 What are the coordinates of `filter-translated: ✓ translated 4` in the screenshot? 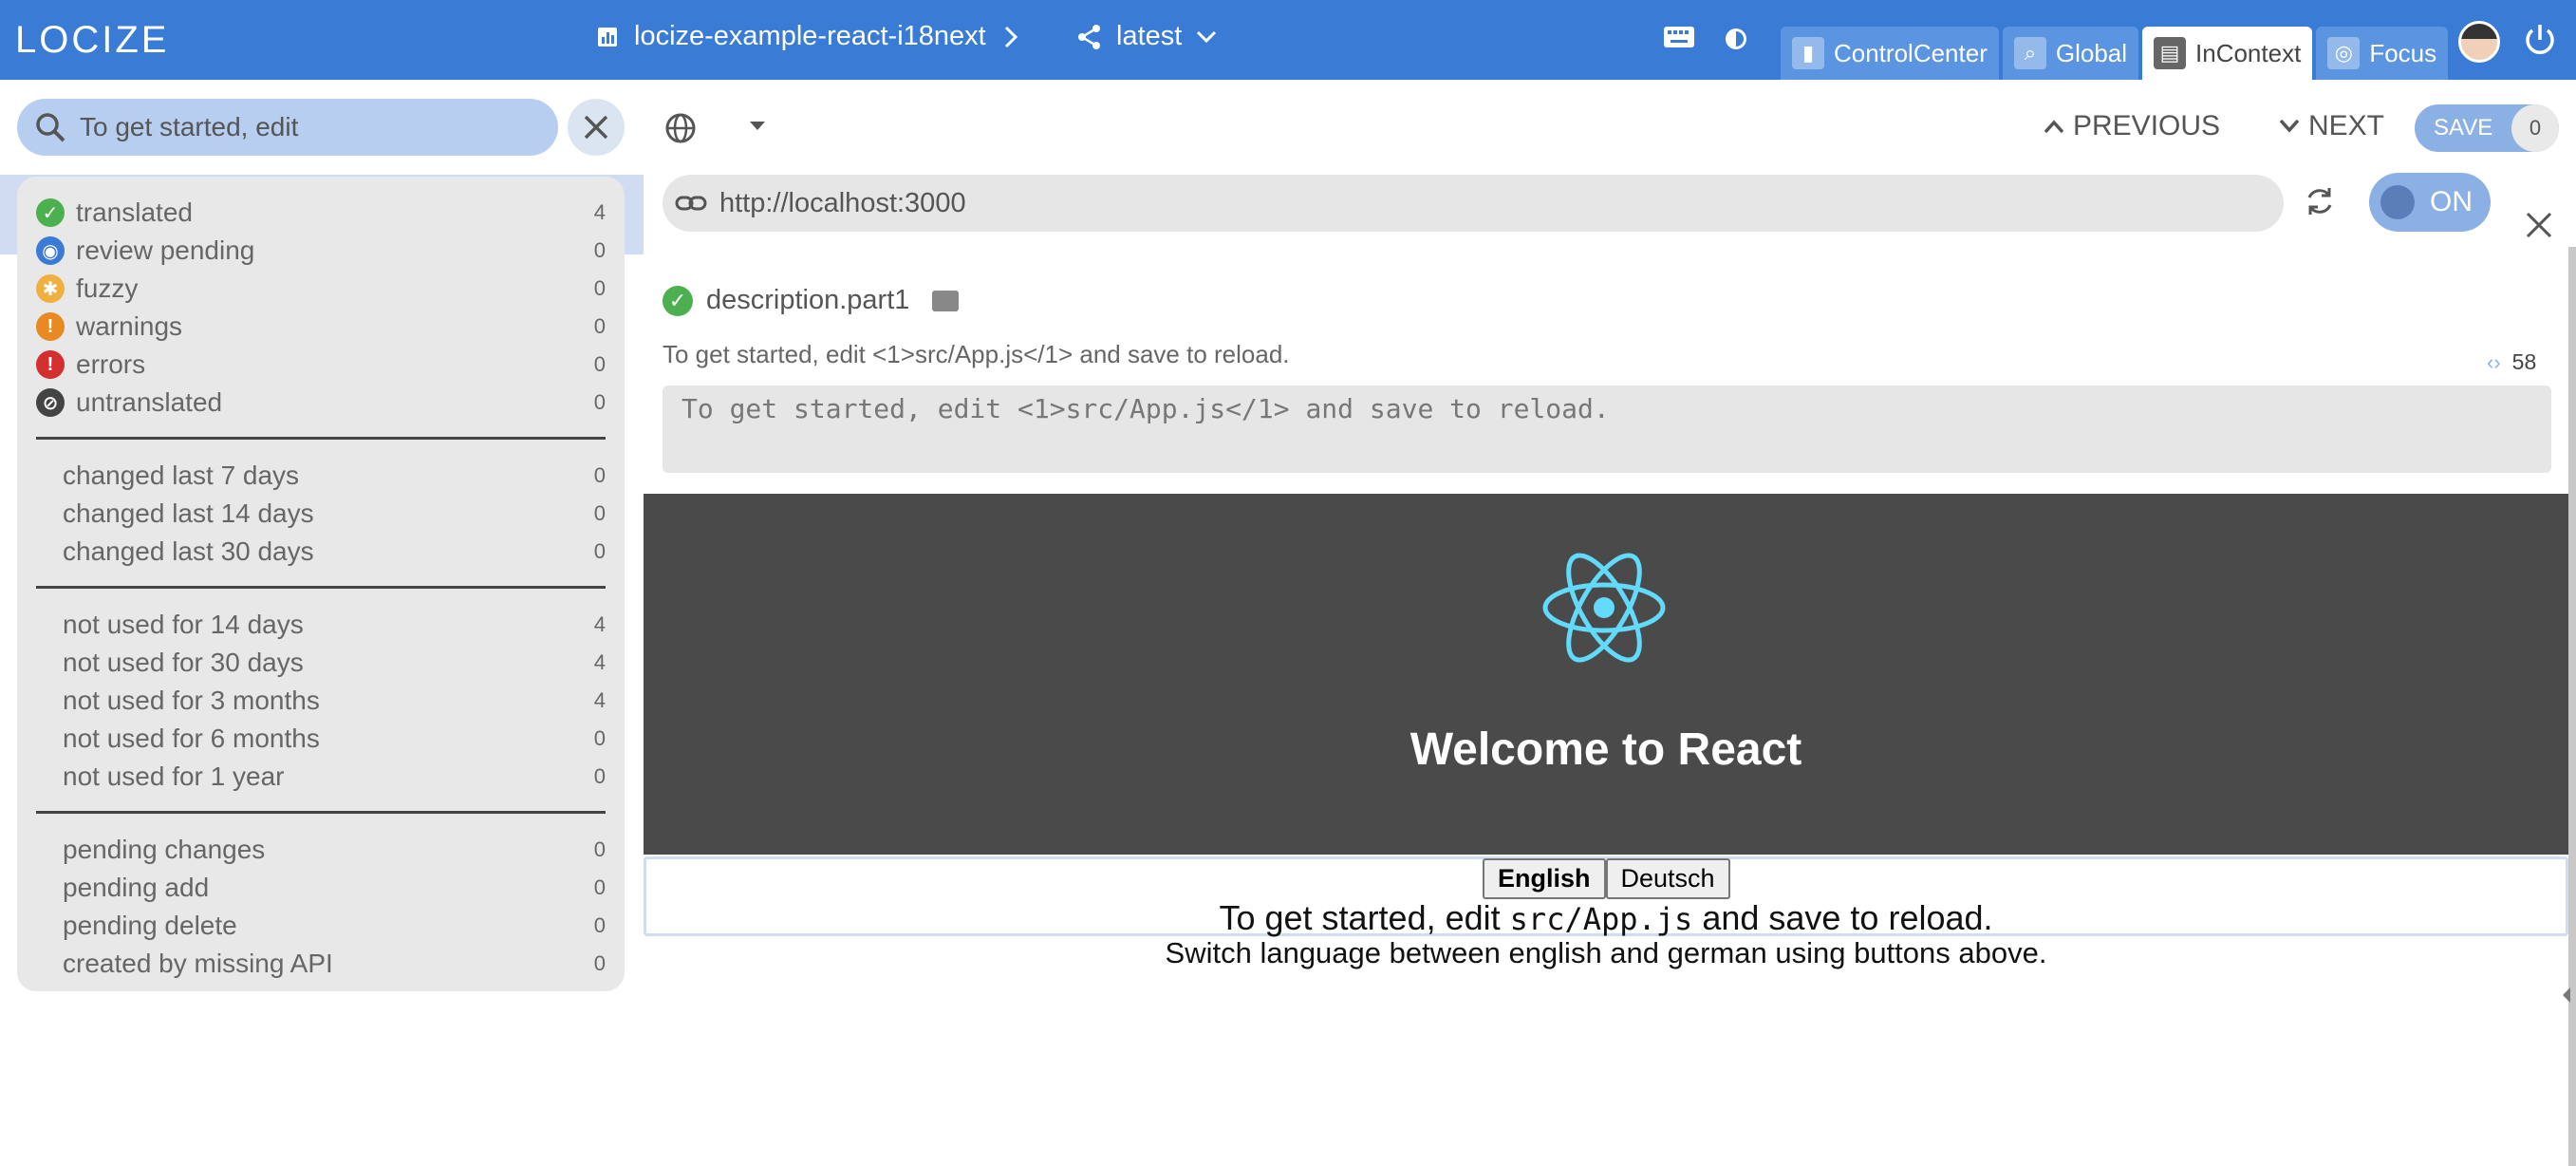 It's located at (321, 213).